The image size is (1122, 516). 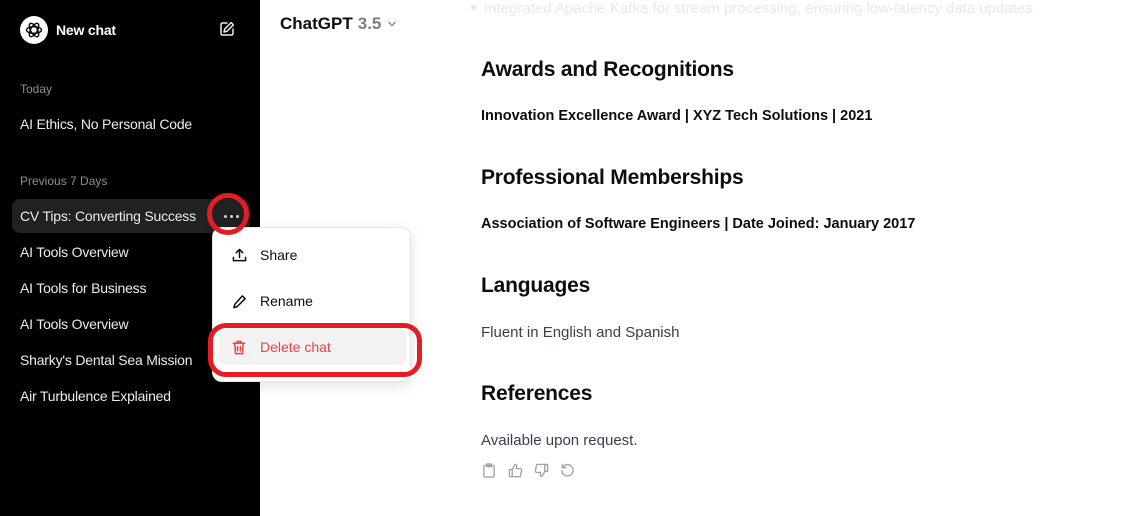 I want to click on menu-item-rename: Rename, so click(x=312, y=301).